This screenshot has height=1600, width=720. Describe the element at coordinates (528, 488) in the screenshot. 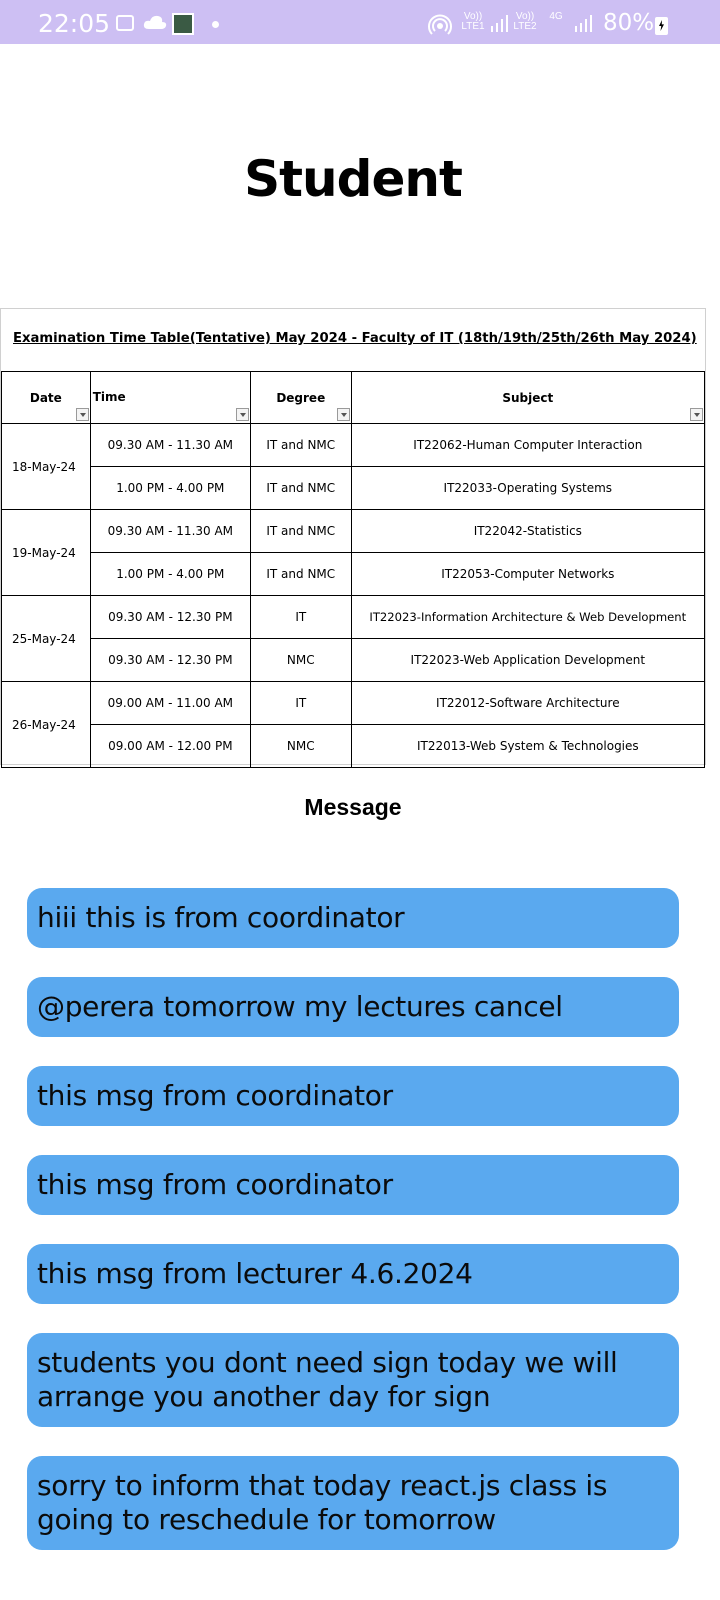

I see `subject-cell: IT22033-Operating Systems` at that location.